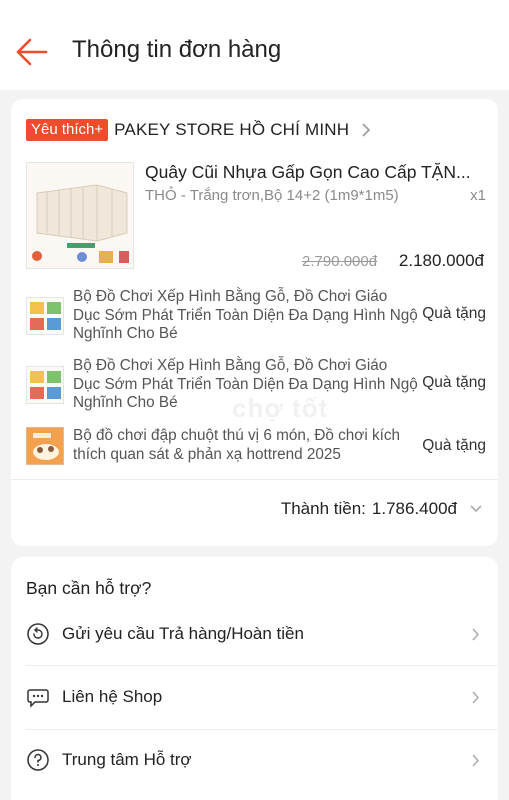  I want to click on app-header: Thông tin đơn hàng, so click(254, 45).